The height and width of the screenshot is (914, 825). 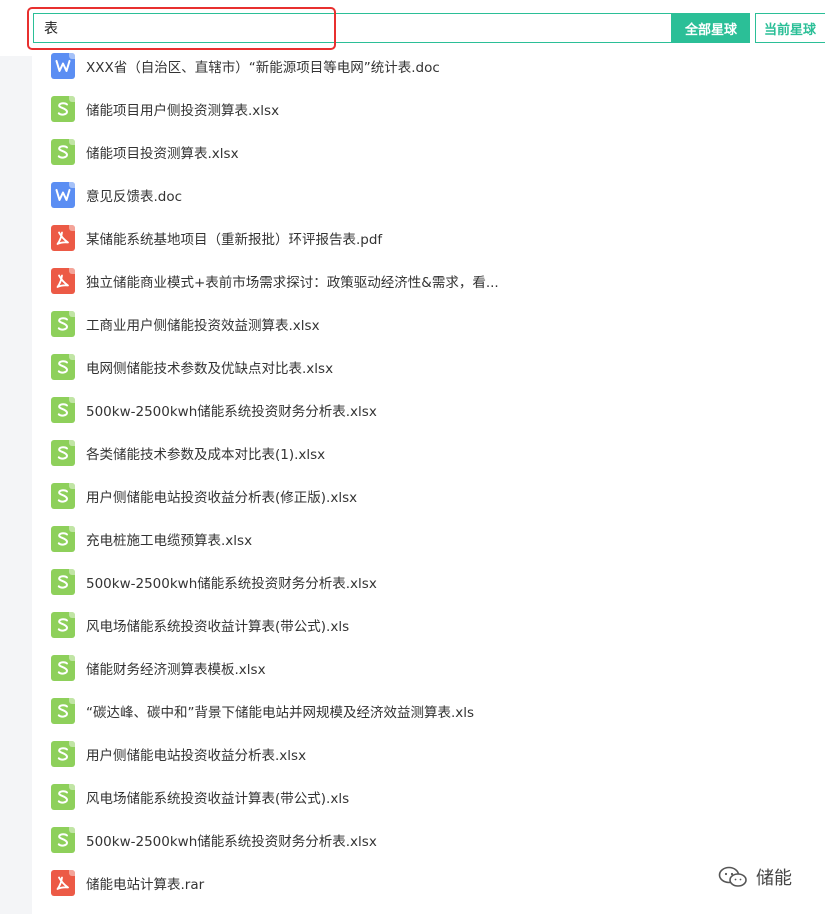 I want to click on file-name: “碳达峰、碳中和”背景下储能电站并网规模及经济效益测算表.xls, so click(x=280, y=711).